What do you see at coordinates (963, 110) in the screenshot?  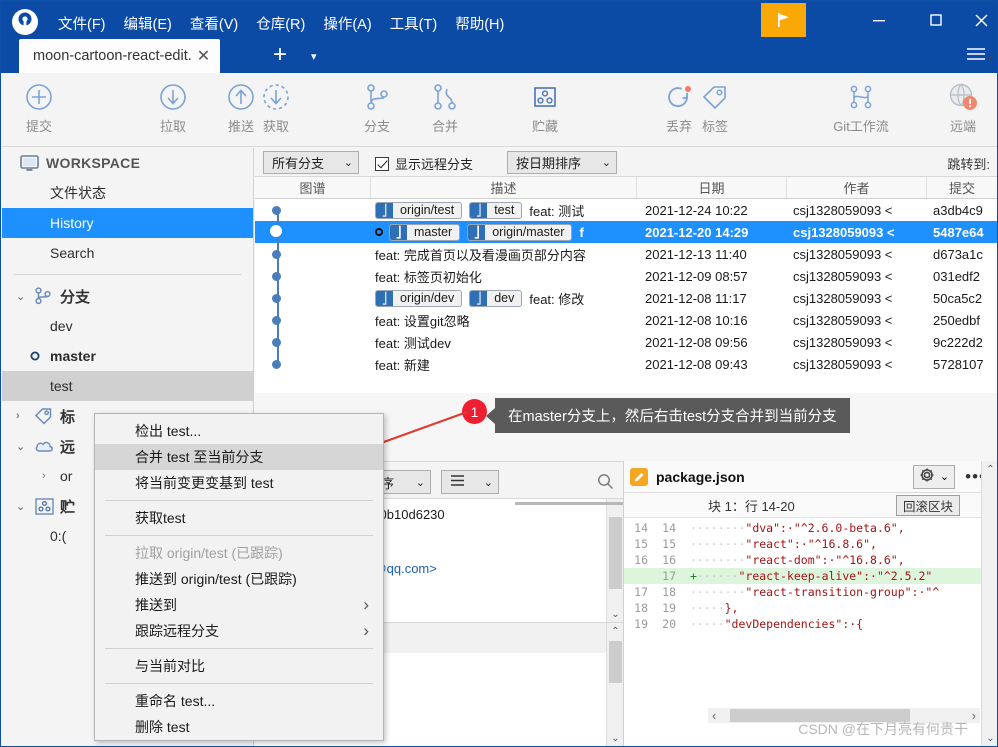 I see `toolbar-button-10: 远端` at bounding box center [963, 110].